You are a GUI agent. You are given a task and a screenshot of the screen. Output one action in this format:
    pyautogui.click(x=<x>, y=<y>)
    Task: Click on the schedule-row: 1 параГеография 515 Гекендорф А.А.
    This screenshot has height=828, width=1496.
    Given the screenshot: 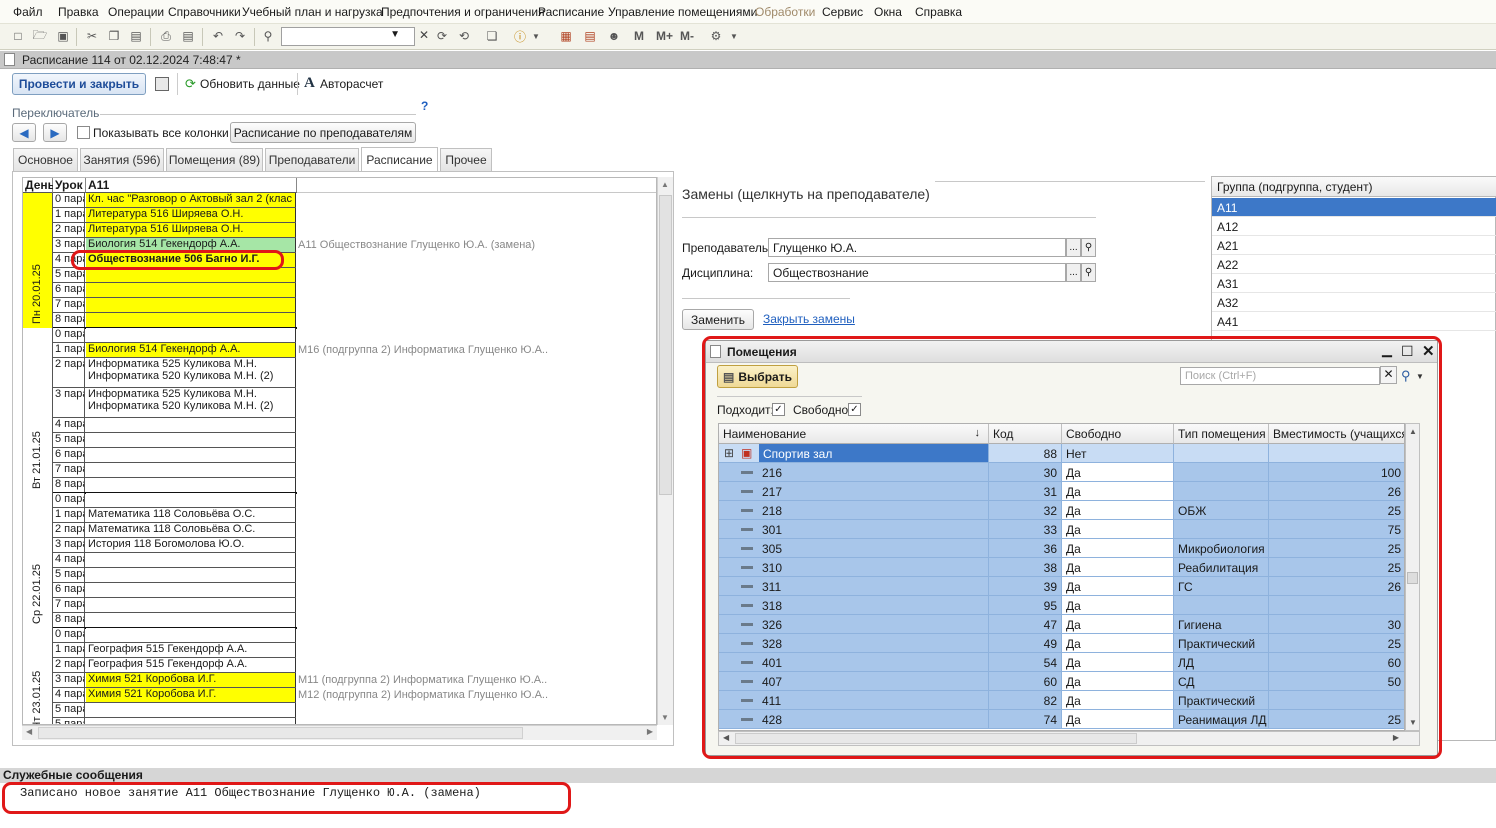 What is the action you would take?
    pyautogui.click(x=174, y=650)
    